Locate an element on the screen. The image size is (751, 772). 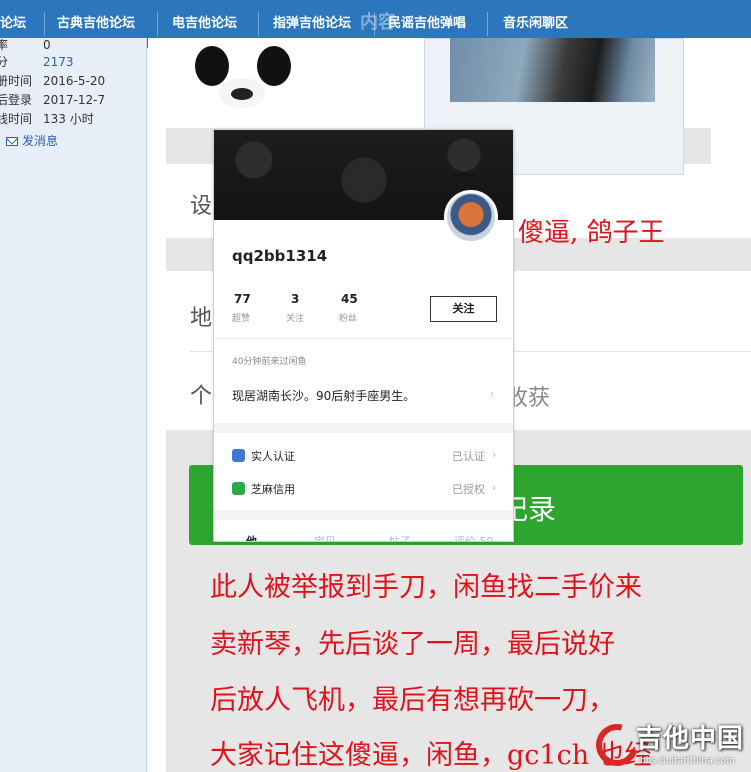
info-value: 0 is located at coordinates (47, 45).